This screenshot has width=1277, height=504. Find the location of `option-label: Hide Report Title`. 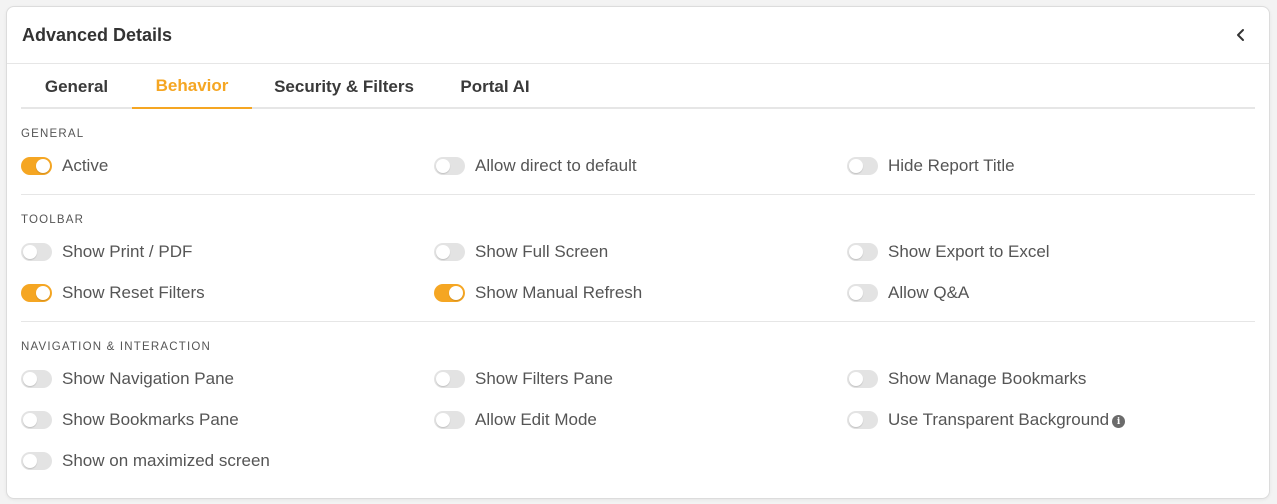

option-label: Hide Report Title is located at coordinates (951, 165).